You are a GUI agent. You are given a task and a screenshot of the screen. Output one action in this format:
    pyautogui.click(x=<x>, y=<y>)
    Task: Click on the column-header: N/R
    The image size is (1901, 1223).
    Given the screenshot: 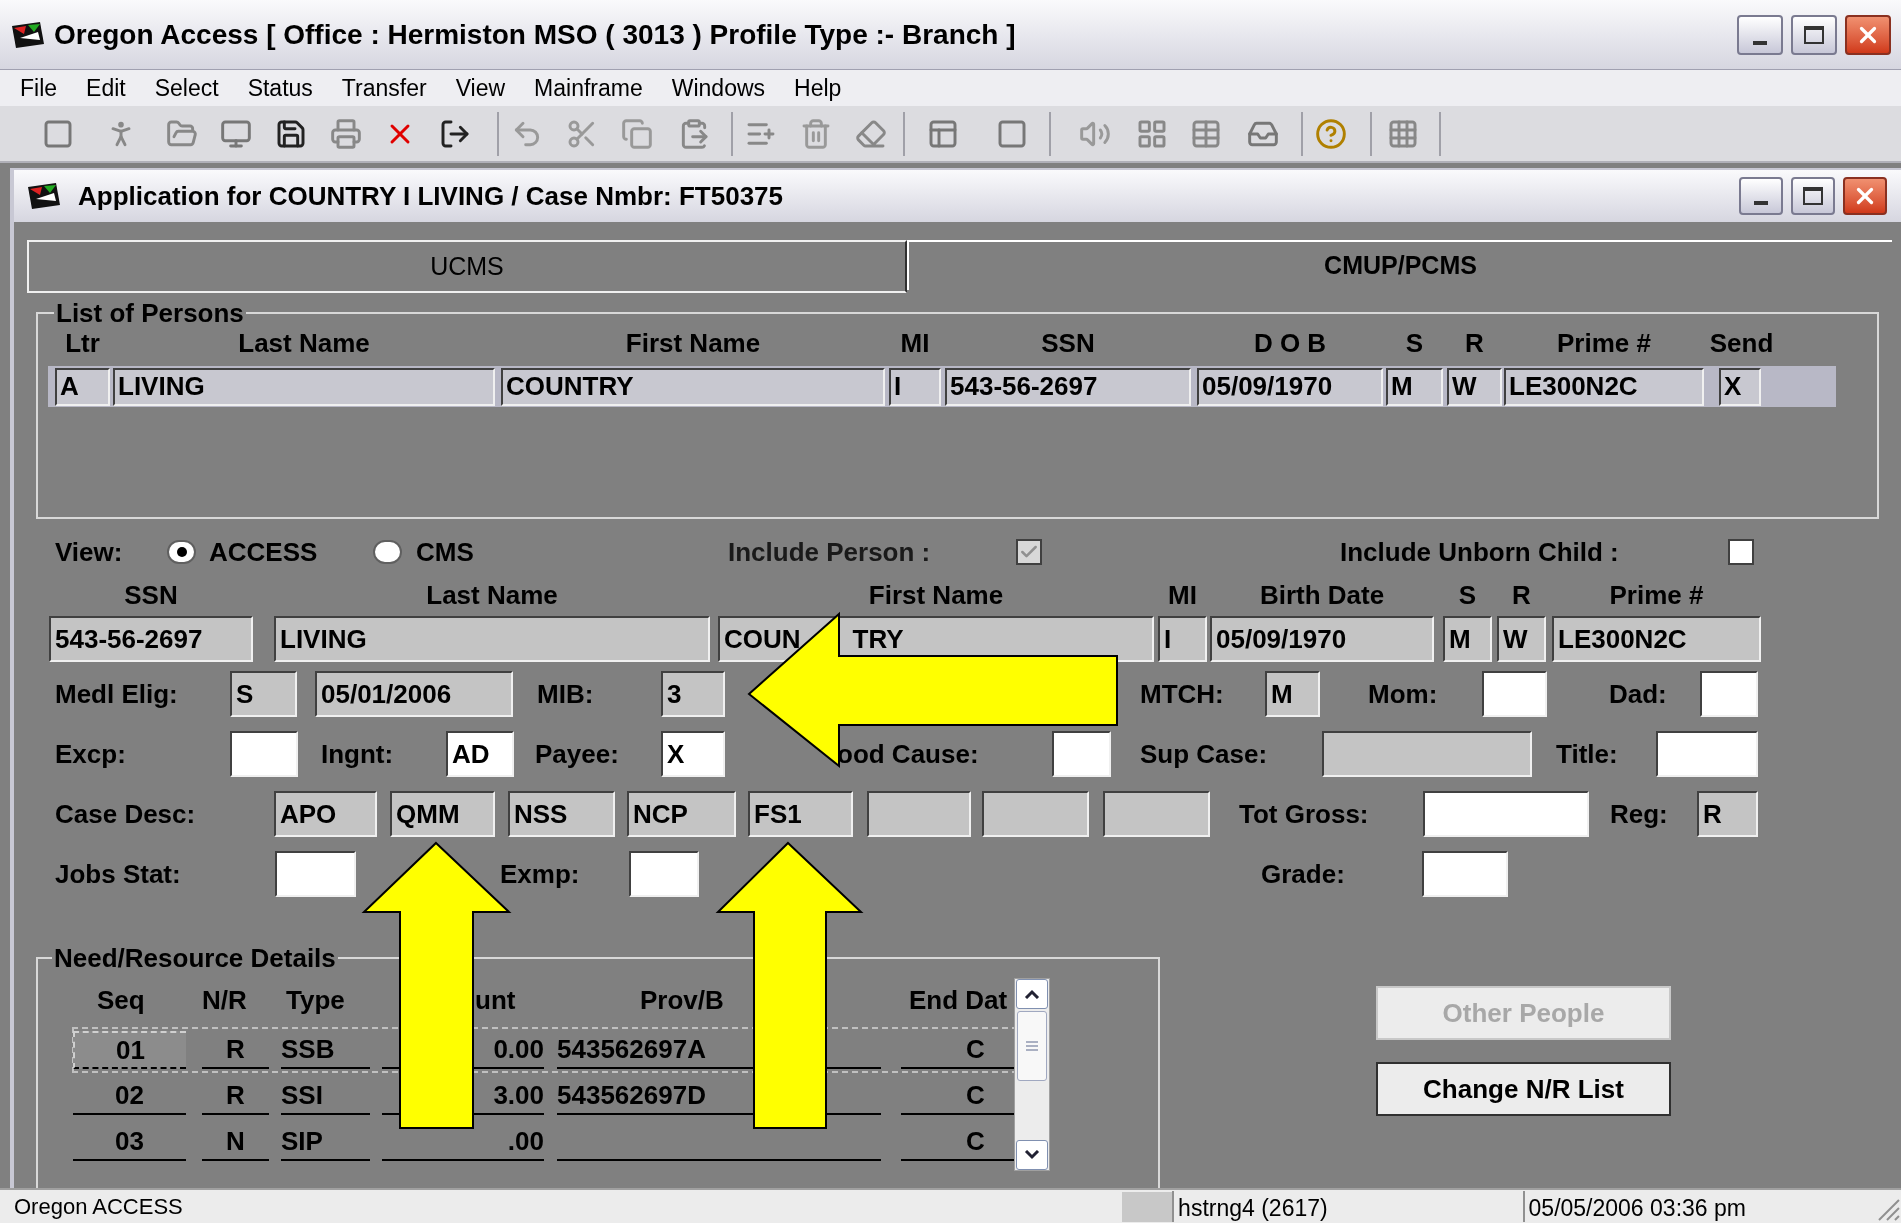 What is the action you would take?
    pyautogui.click(x=225, y=1000)
    